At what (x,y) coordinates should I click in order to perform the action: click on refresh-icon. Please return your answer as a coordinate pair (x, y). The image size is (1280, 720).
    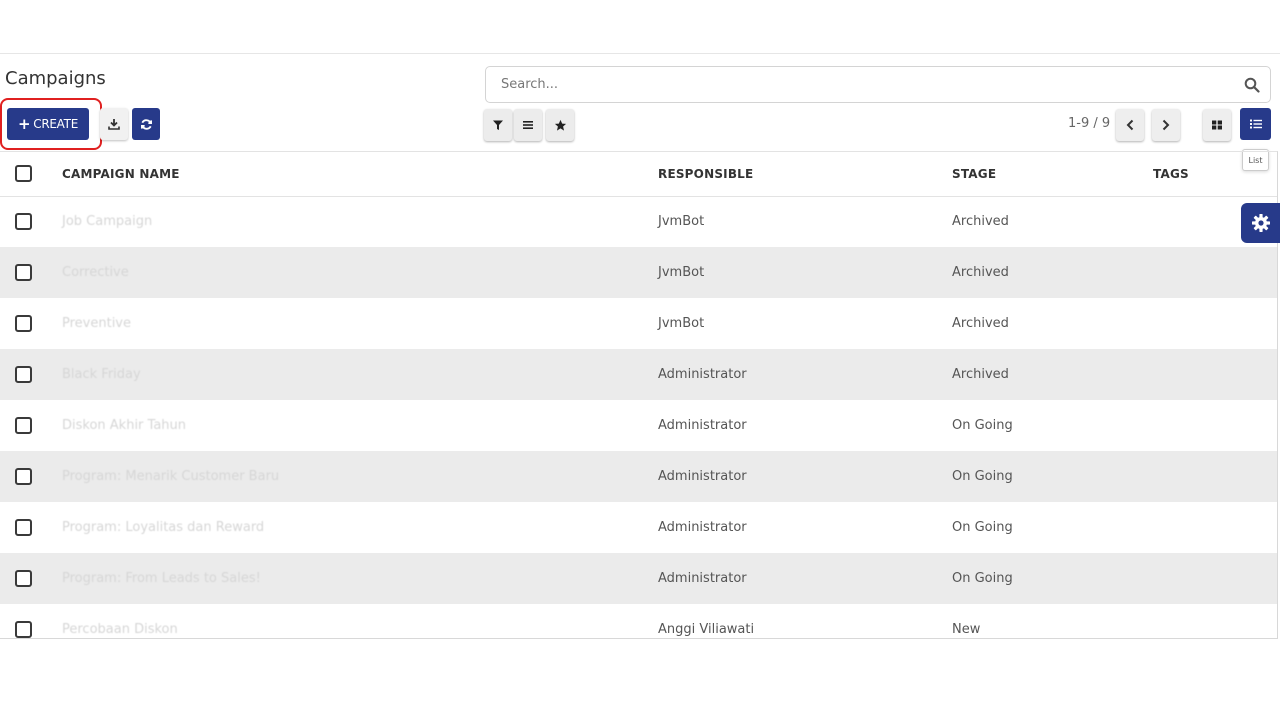
    Looking at the image, I should click on (146, 124).